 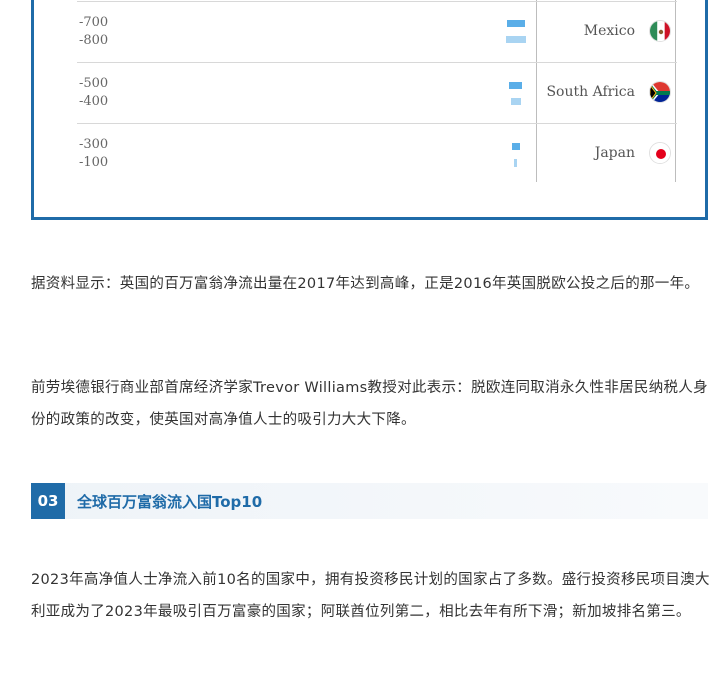 I want to click on chart-row-south-africa: -500 -400 South Africa, so click(x=377, y=92).